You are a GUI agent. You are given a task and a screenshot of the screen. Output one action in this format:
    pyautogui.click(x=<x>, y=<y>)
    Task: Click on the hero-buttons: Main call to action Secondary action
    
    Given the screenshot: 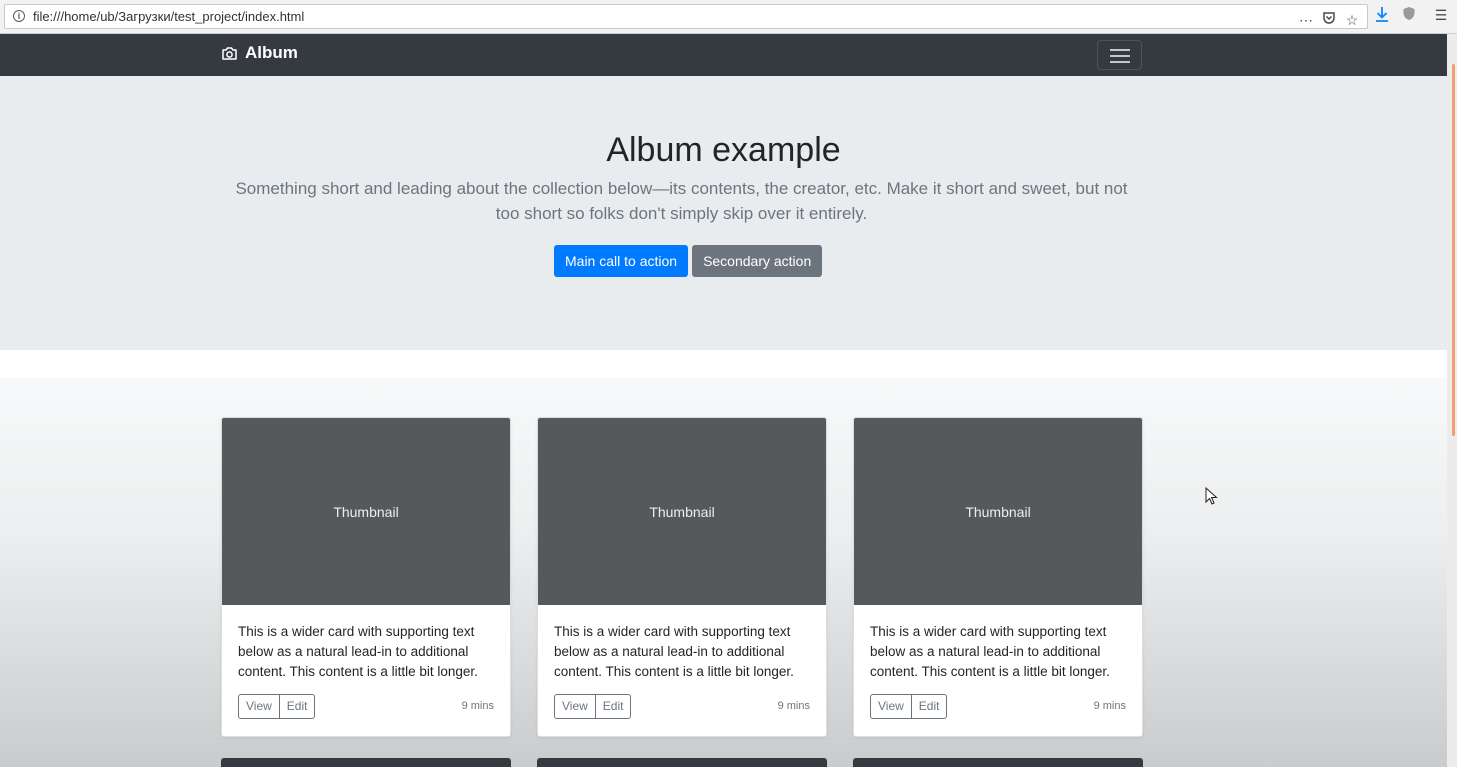 What is the action you would take?
    pyautogui.click(x=688, y=261)
    